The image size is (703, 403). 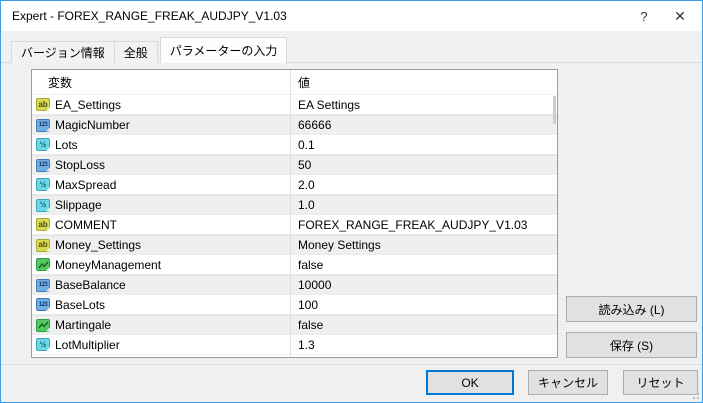 I want to click on value-cell: 0.1, so click(x=423, y=145).